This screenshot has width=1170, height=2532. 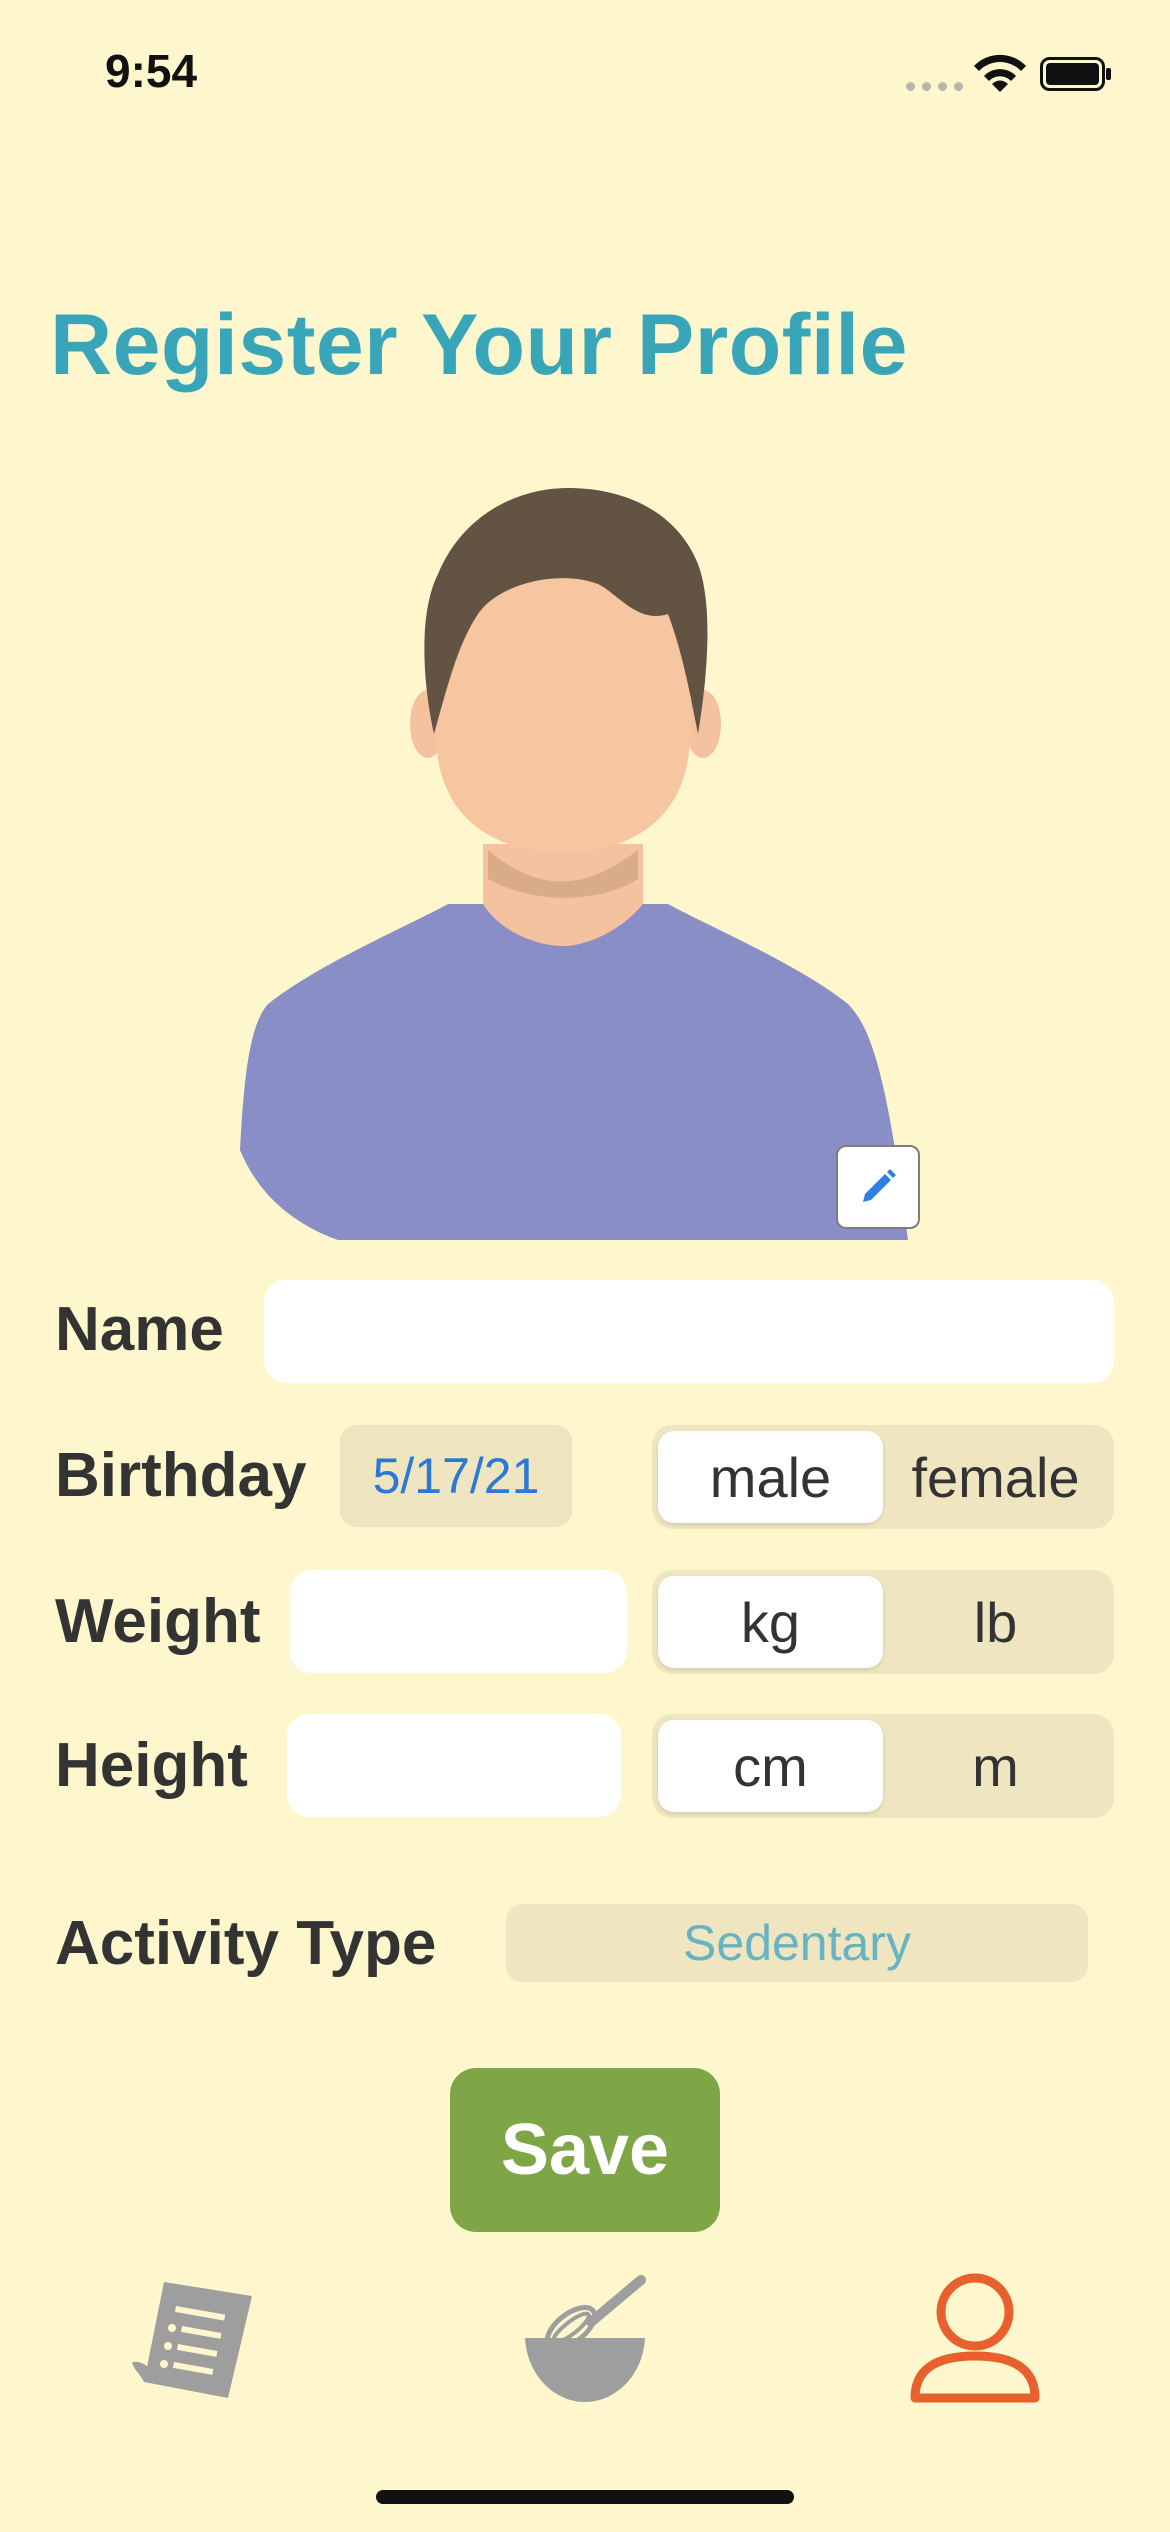 I want to click on gender-option-male: male, so click(x=770, y=1477).